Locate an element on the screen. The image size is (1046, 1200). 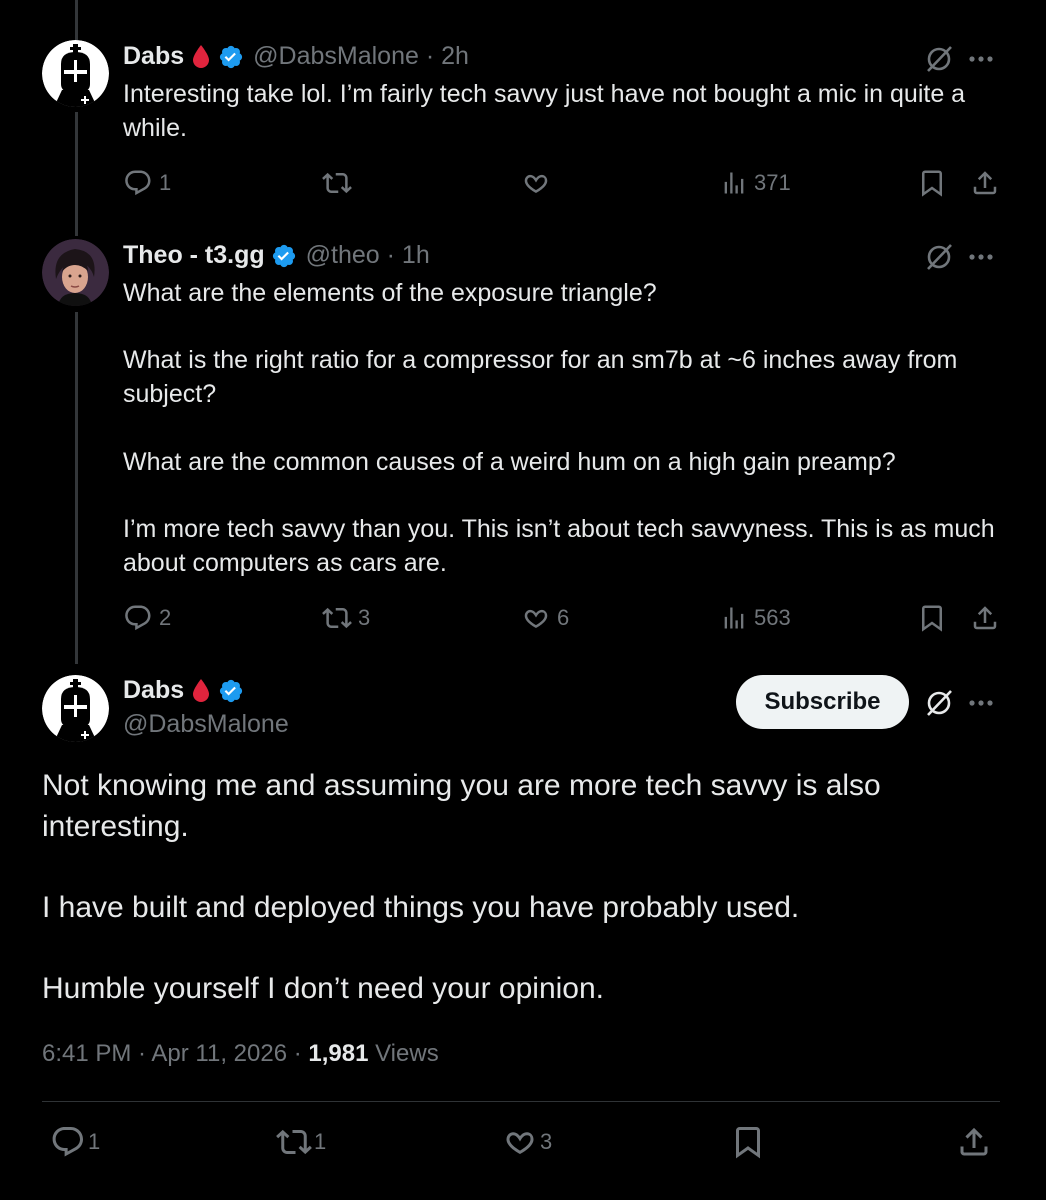
main-header: Dabs is located at coordinates (183, 690).